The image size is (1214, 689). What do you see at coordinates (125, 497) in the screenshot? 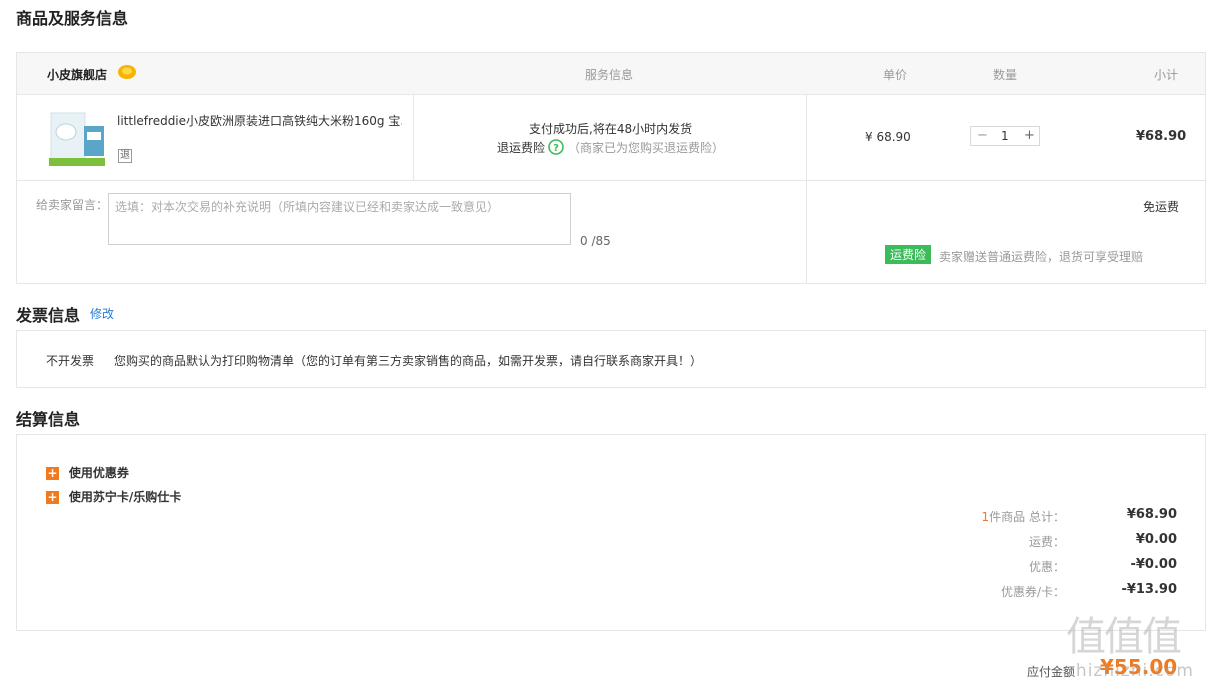
I see `use-card-label: 使用苏宁卡/乐购仕卡` at bounding box center [125, 497].